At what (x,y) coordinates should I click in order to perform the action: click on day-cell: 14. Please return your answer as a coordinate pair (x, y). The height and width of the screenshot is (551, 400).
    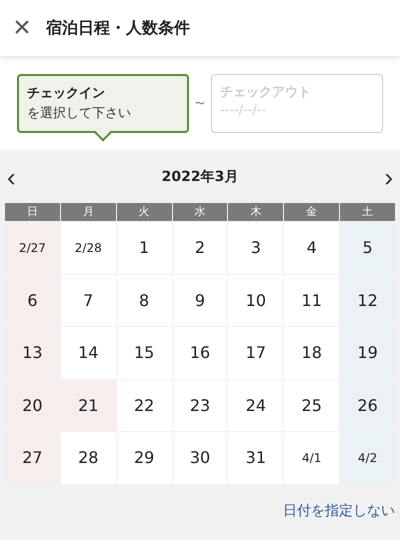
    Looking at the image, I should click on (88, 352).